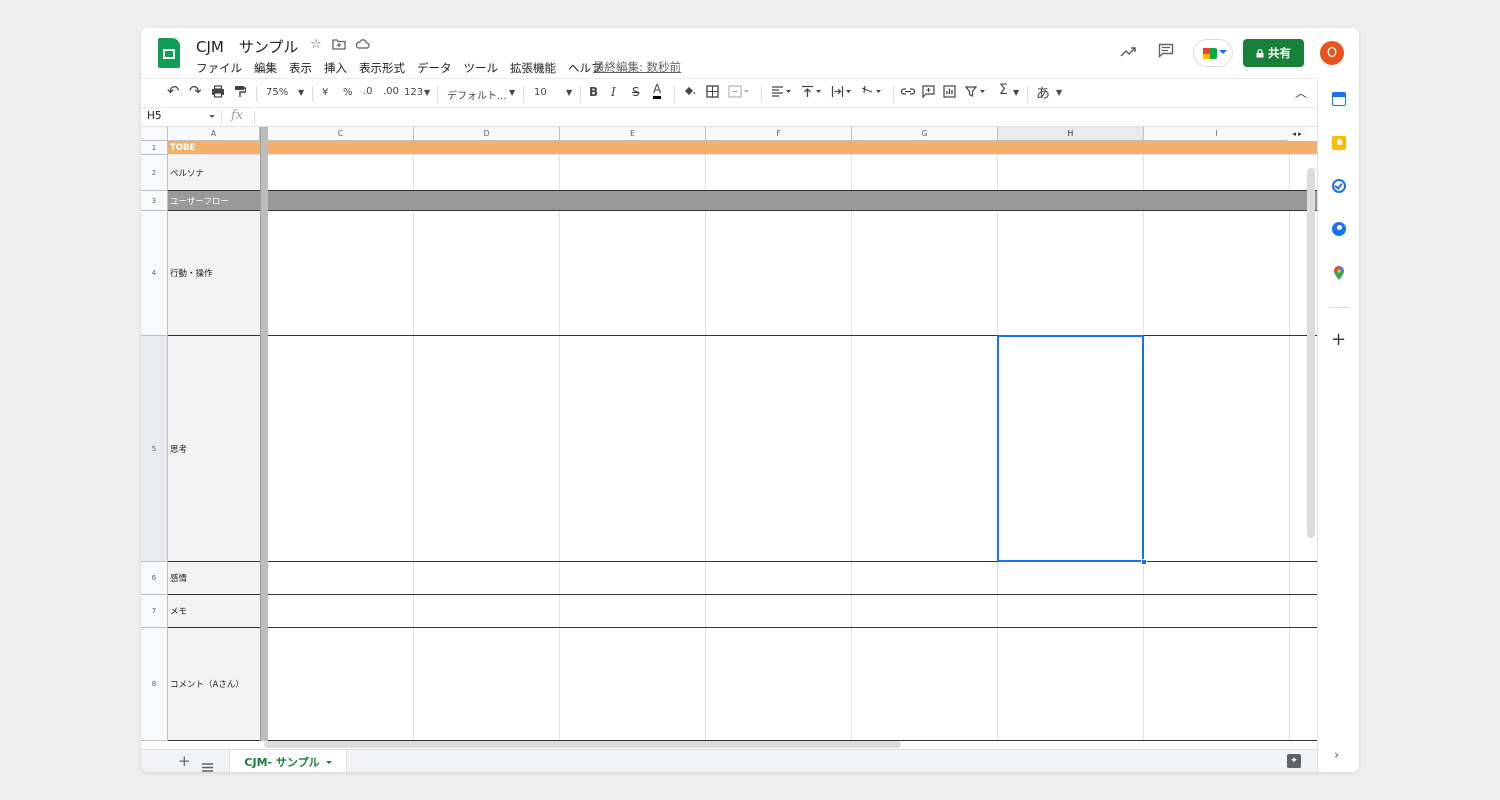 The height and width of the screenshot is (800, 1500). Describe the element at coordinates (154, 134) in the screenshot. I see `select-all-corner` at that location.